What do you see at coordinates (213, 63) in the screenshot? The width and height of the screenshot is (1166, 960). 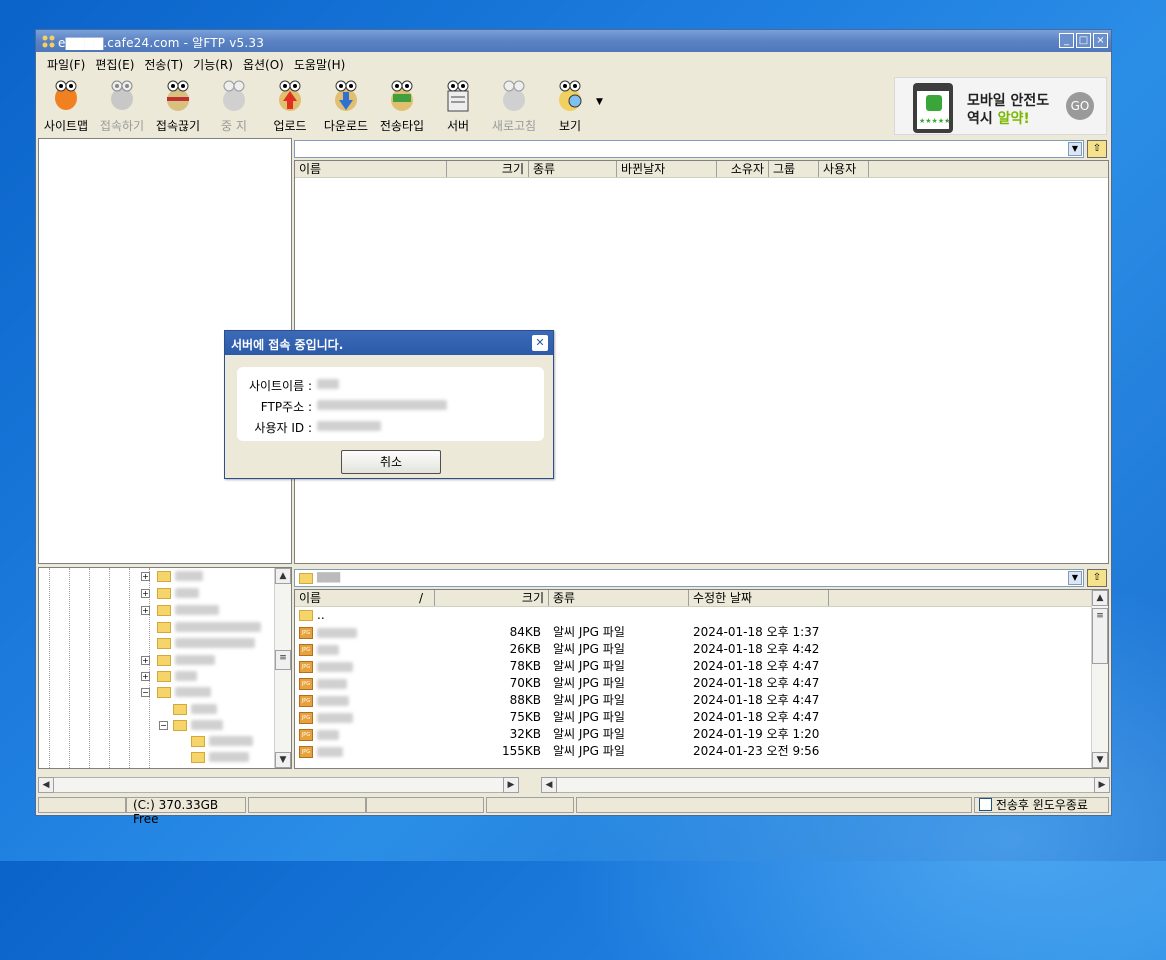 I see `menu-function: 기능(R)` at bounding box center [213, 63].